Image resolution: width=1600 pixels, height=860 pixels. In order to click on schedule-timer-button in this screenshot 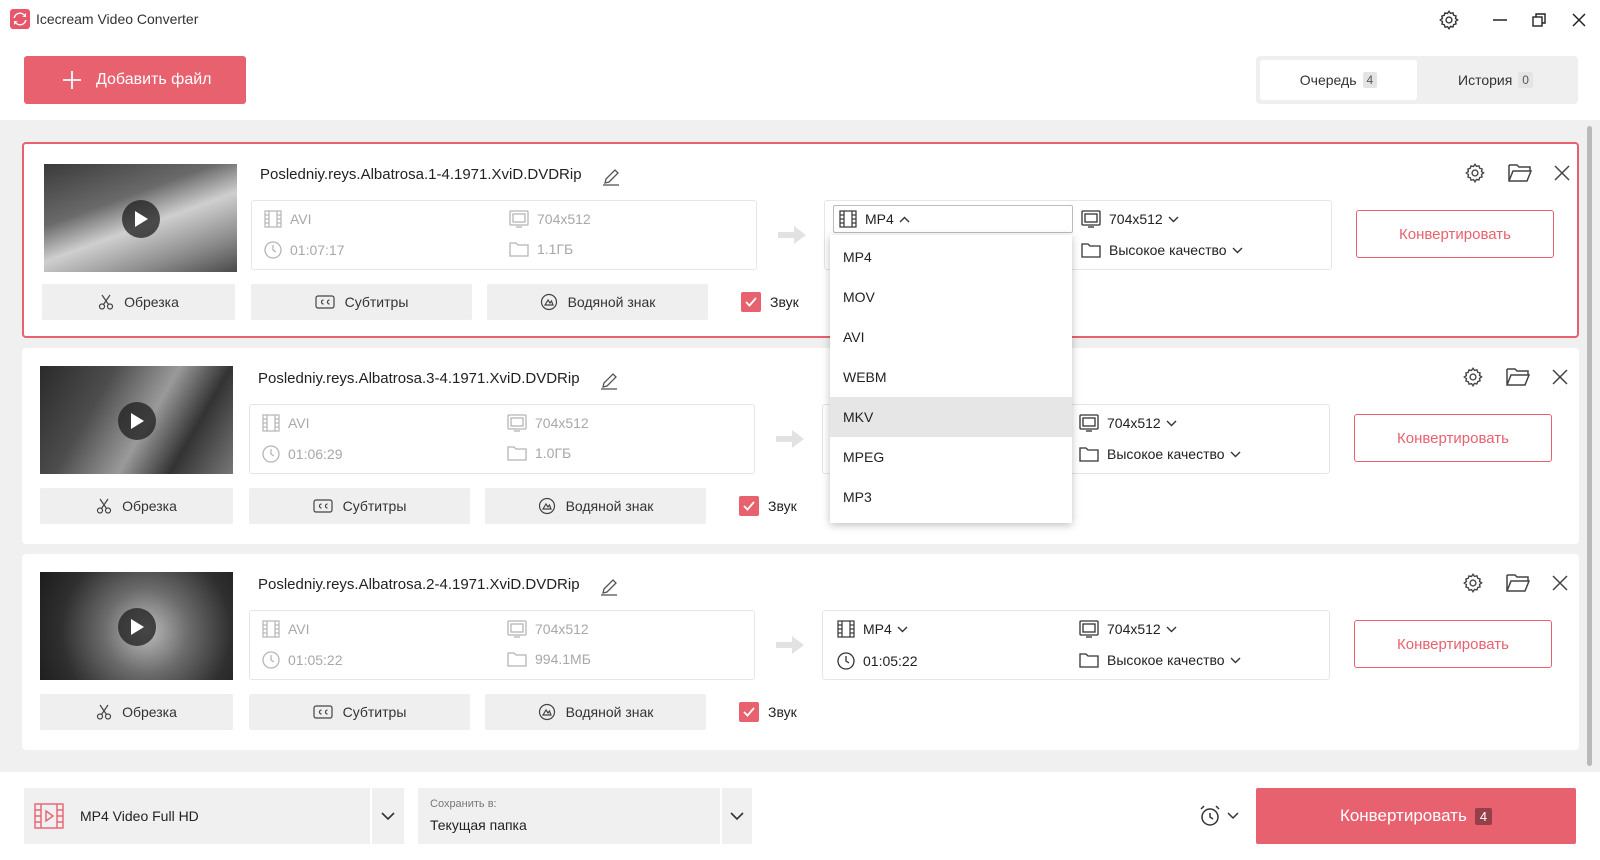, I will do `click(1218, 816)`.